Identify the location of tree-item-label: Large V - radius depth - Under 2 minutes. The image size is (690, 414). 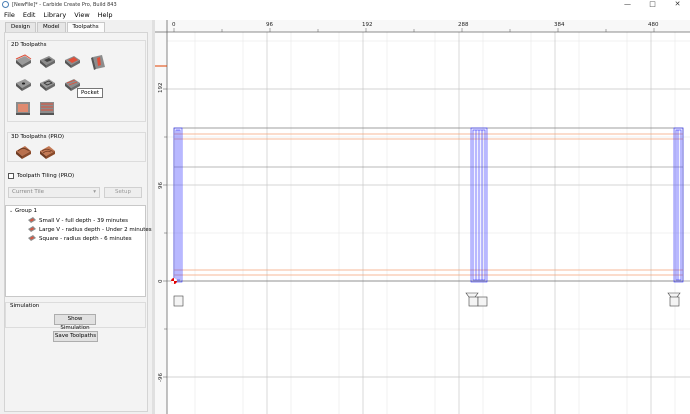
(95, 229).